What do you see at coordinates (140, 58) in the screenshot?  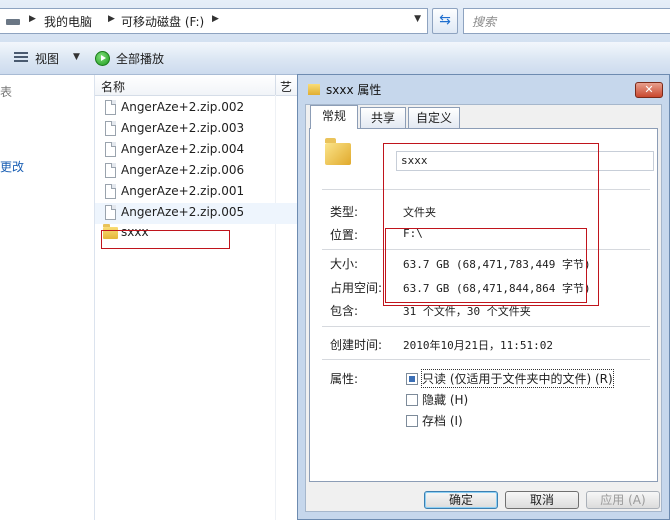 I see `play-all-button: 全部播放` at bounding box center [140, 58].